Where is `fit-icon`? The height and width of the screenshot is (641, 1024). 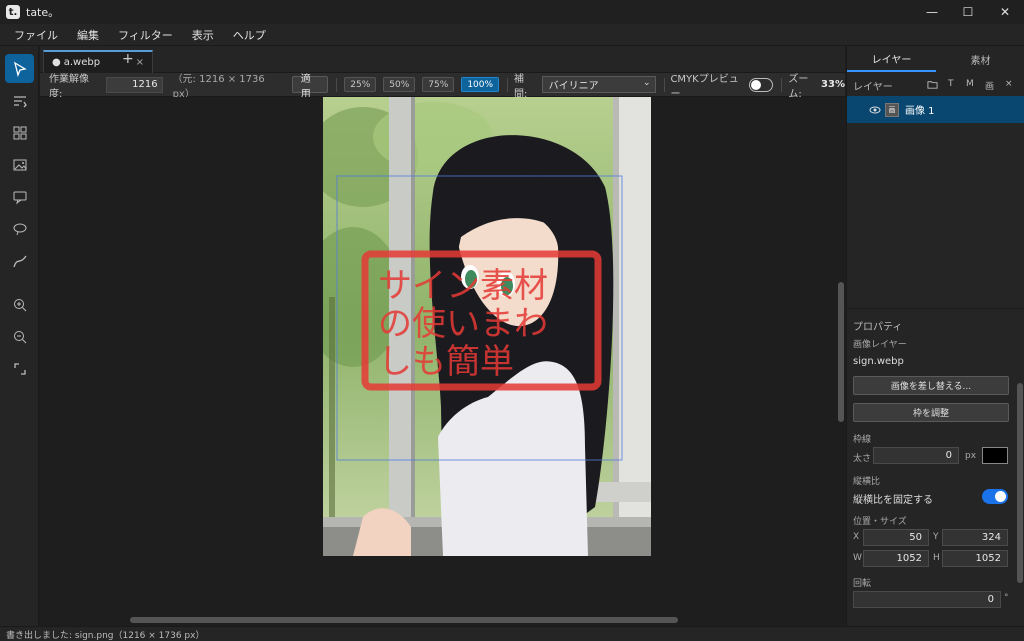 fit-icon is located at coordinates (19, 368).